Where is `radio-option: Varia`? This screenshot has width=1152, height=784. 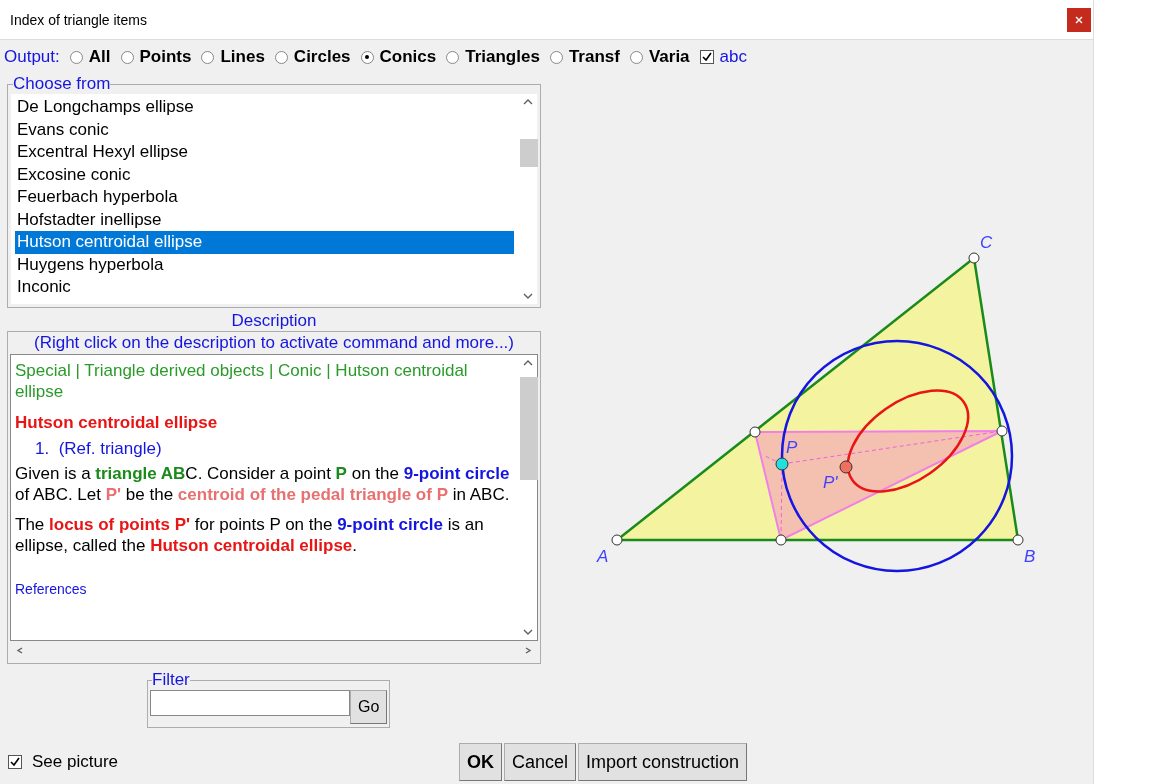 radio-option: Varia is located at coordinates (659, 57).